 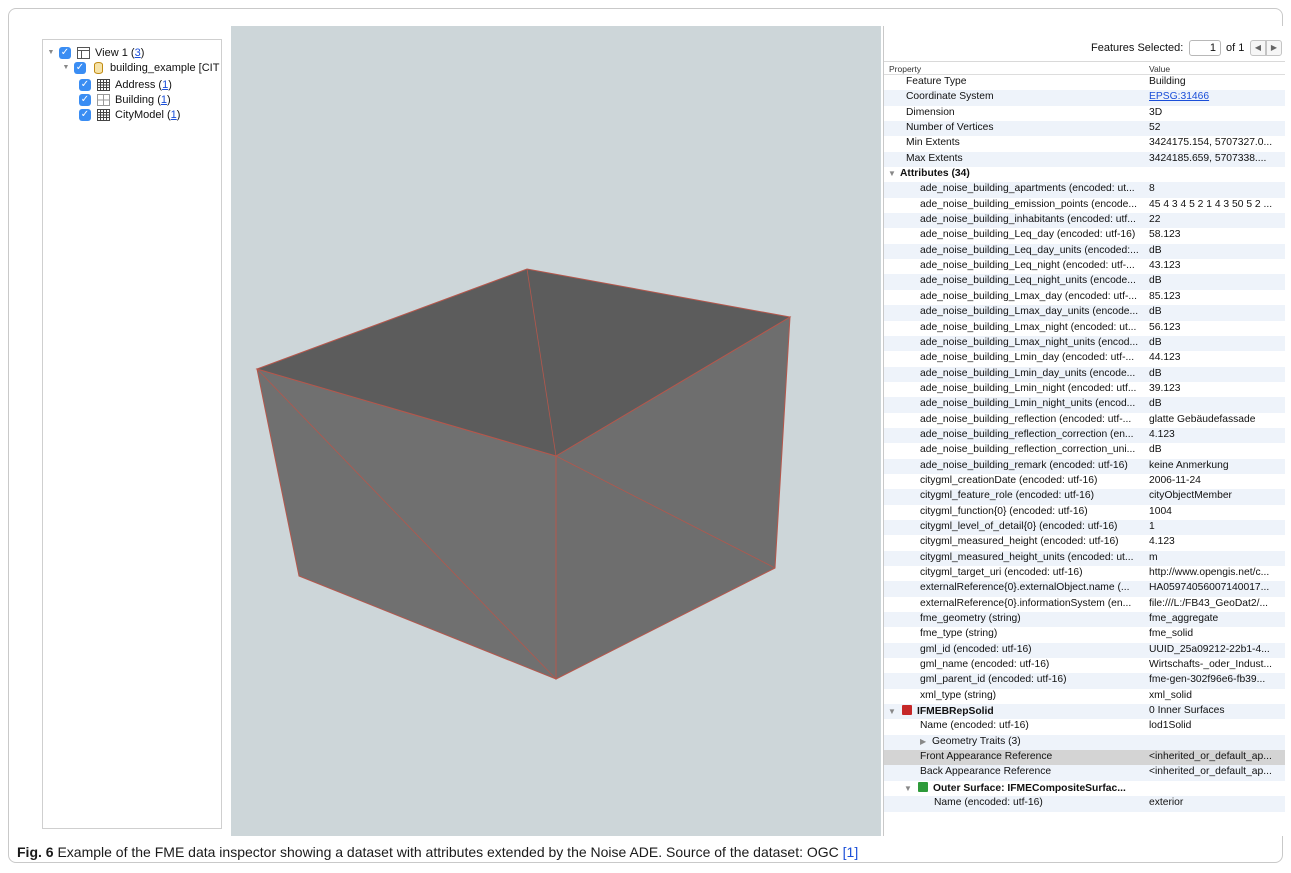 What do you see at coordinates (1202, 419) in the screenshot?
I see `value-cell: glatte Gebäudefassade` at bounding box center [1202, 419].